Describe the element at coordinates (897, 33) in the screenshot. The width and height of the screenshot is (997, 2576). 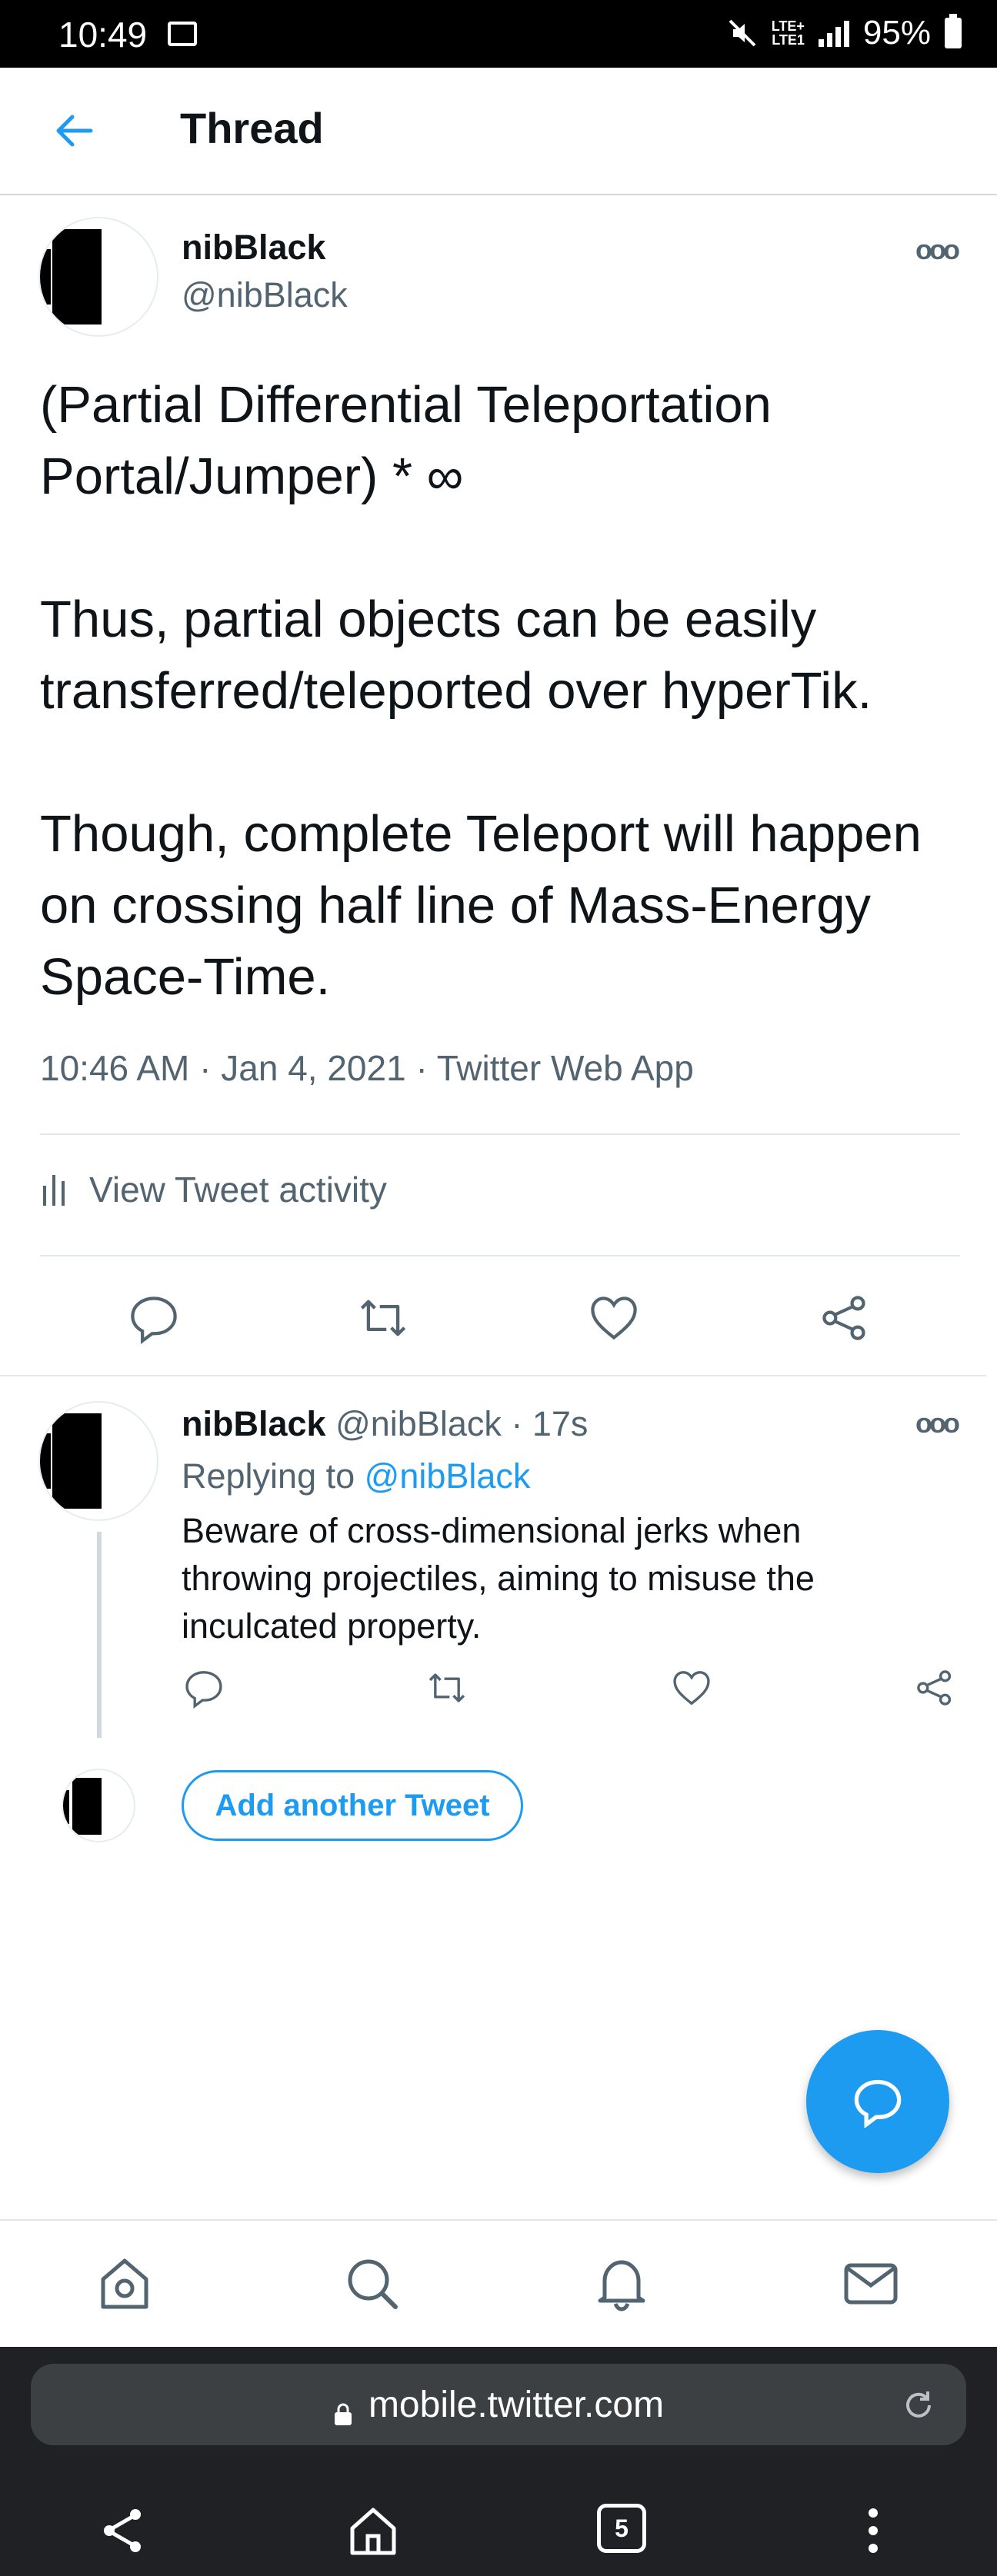
I see `battery-level: 95%` at that location.